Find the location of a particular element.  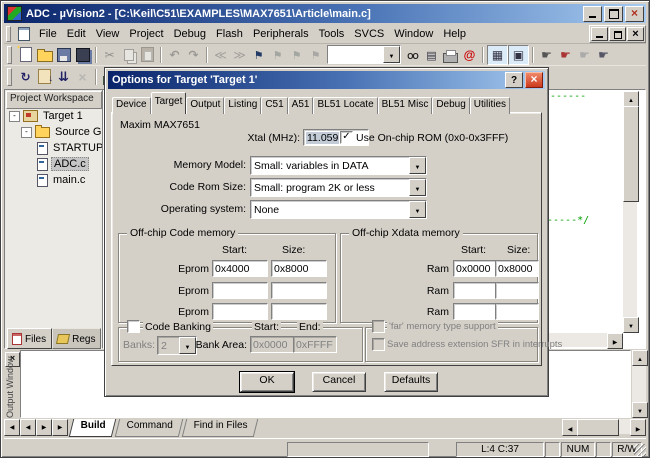

outdent-button is located at coordinates (220, 55).